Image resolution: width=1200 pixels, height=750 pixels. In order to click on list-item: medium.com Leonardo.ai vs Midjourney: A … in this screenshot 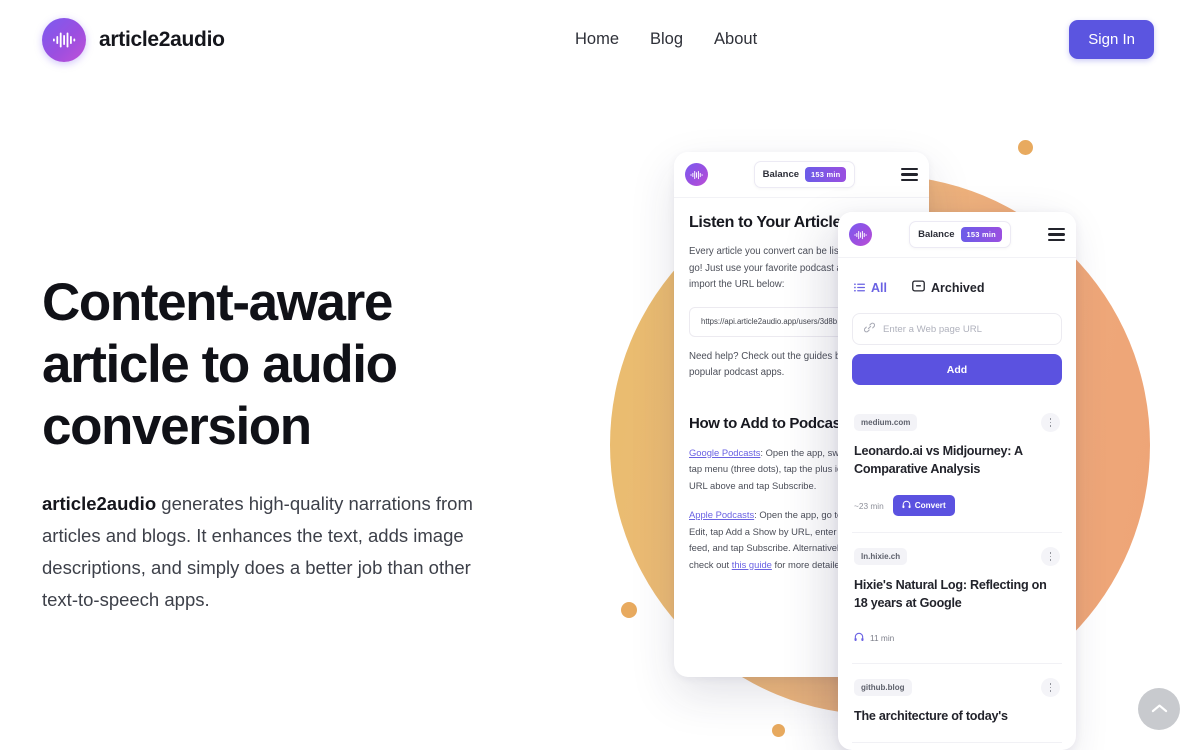, I will do `click(957, 466)`.